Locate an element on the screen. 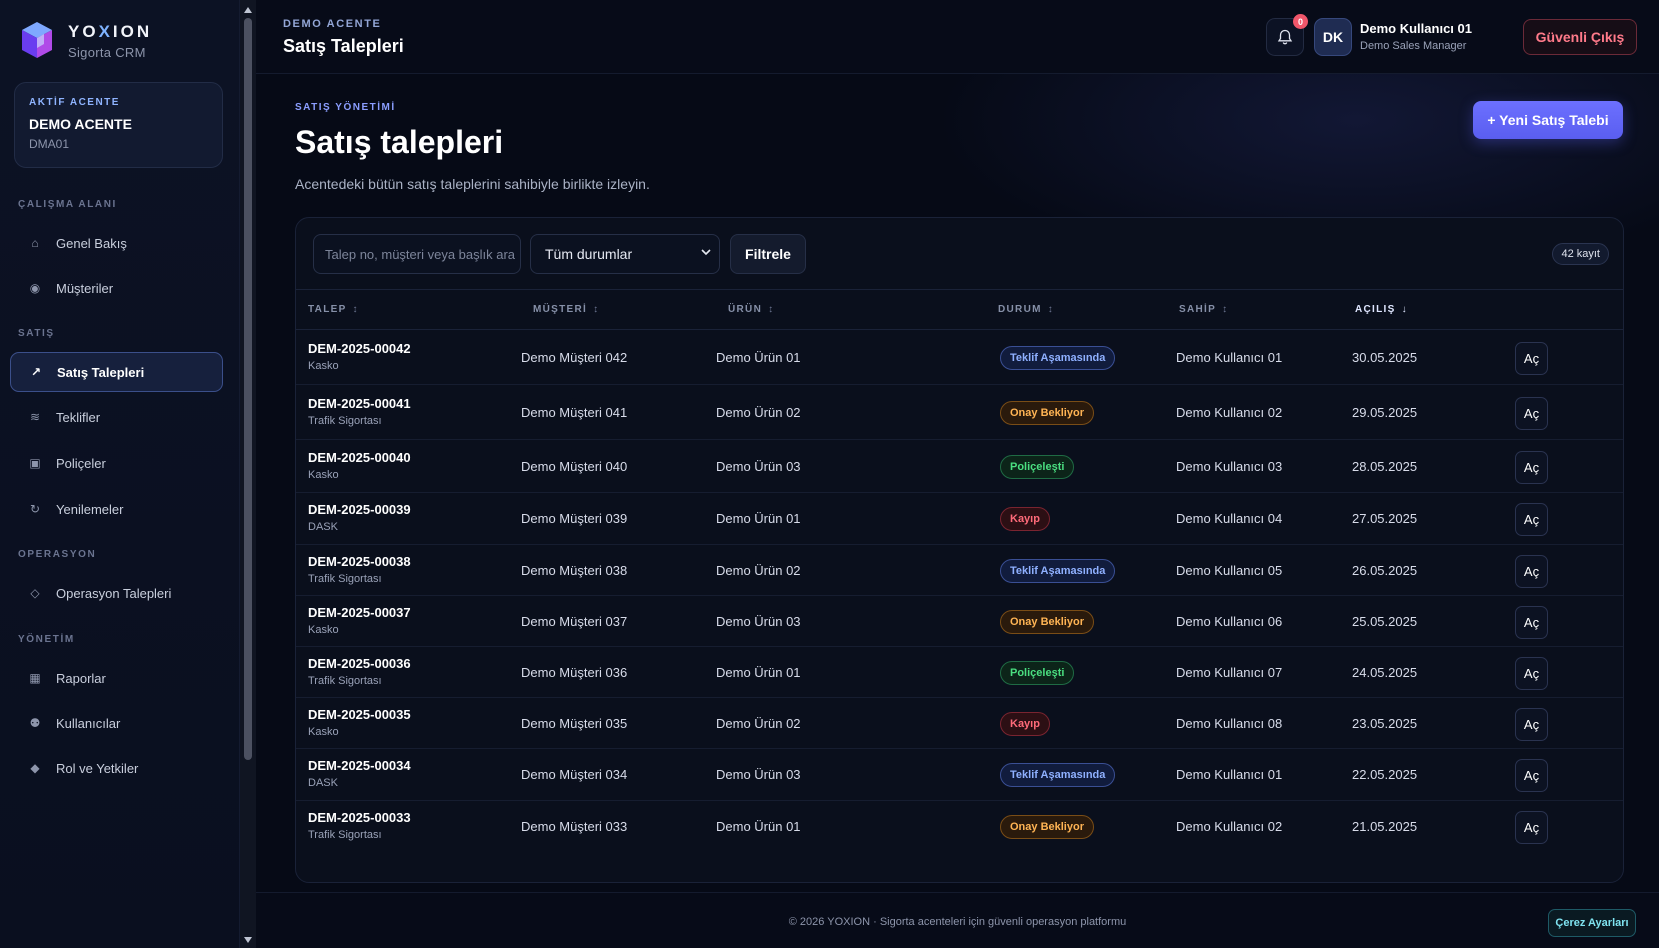 Image resolution: width=1659 pixels, height=948 pixels. logo-cube-icon is located at coordinates (37, 40).